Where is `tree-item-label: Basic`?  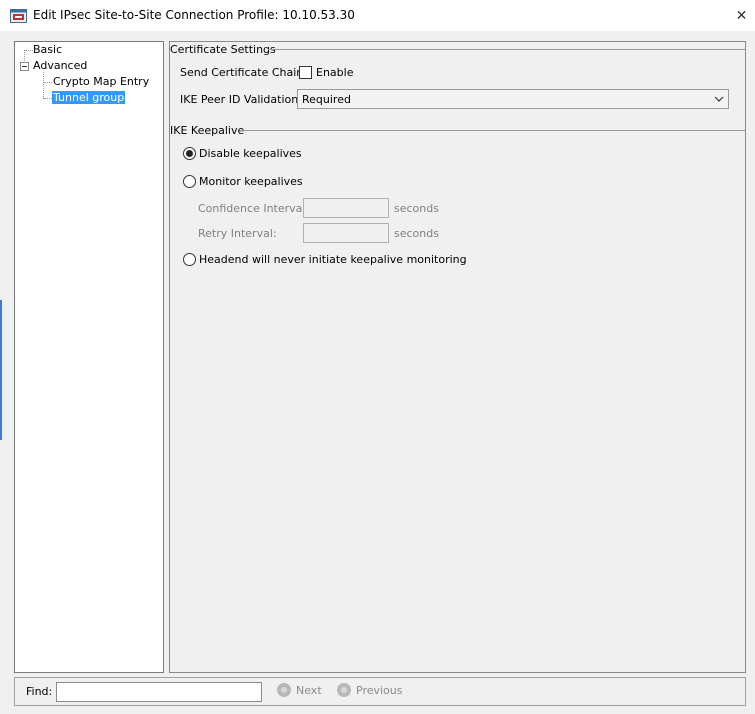
tree-item-label: Basic is located at coordinates (48, 49).